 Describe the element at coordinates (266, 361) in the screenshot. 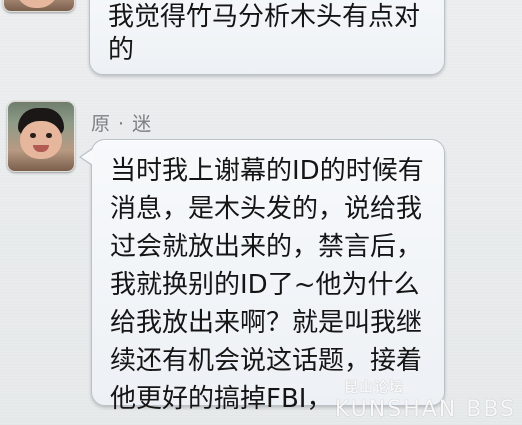

I see `message-line: 续还有机会说这话题，接着` at that location.